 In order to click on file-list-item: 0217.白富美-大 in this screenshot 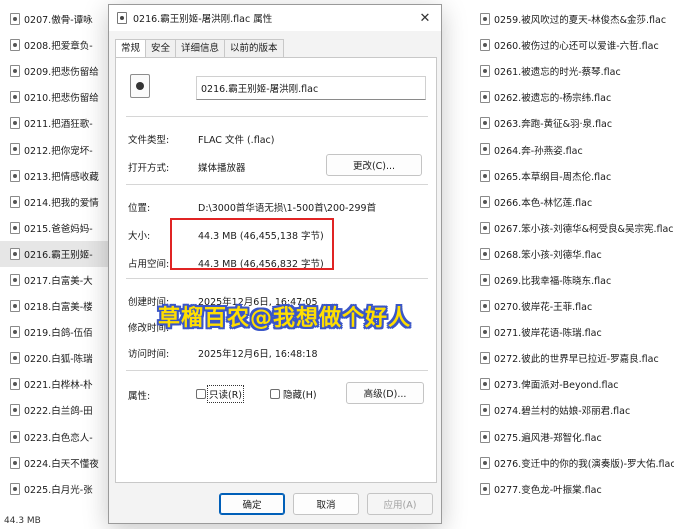, I will do `click(56, 280)`.